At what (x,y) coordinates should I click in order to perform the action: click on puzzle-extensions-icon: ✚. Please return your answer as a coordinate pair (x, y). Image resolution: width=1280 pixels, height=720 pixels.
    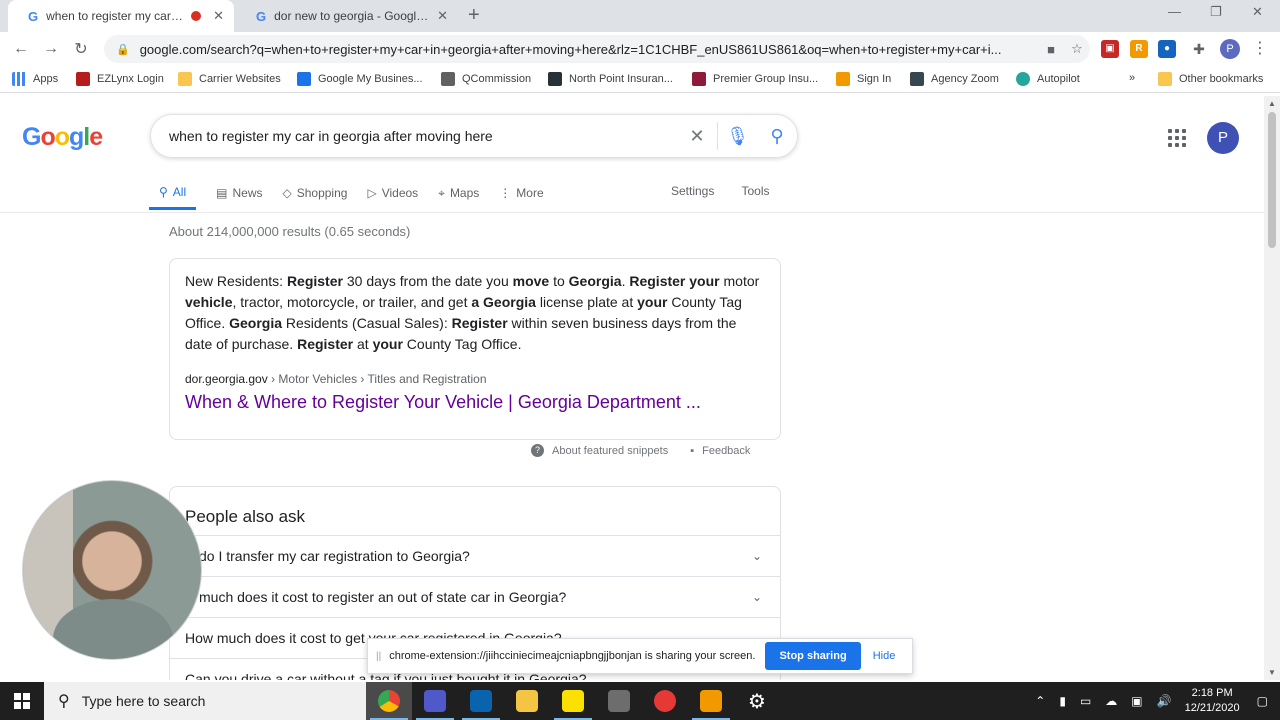
    Looking at the image, I should click on (1199, 49).